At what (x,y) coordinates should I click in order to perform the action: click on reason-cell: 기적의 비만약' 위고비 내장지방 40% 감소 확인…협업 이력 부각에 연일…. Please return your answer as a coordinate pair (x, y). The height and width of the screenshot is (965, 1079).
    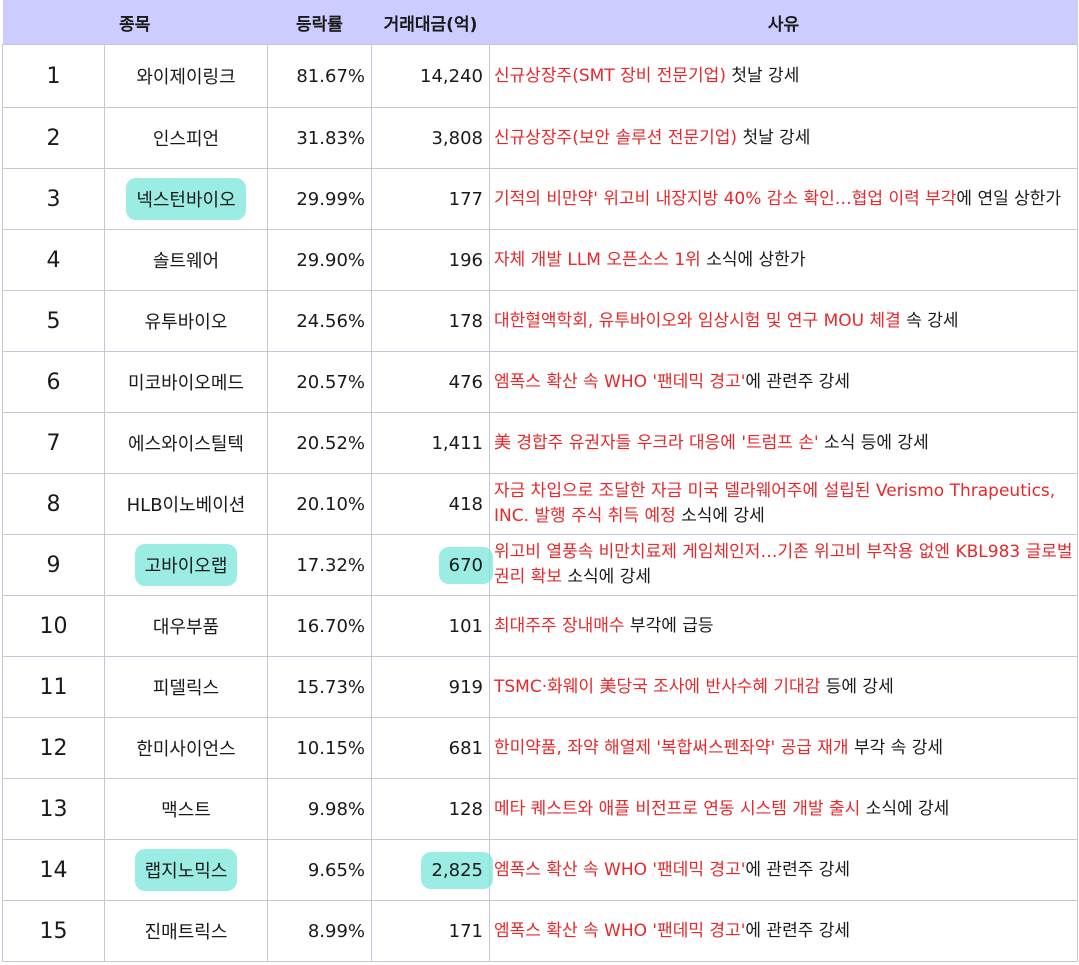
    Looking at the image, I should click on (783, 199).